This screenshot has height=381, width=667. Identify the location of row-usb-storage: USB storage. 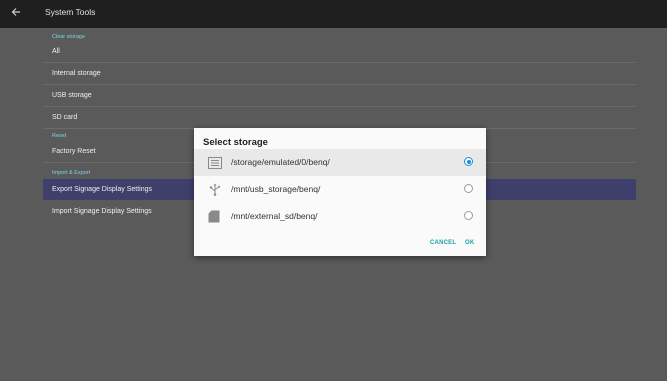
(339, 96).